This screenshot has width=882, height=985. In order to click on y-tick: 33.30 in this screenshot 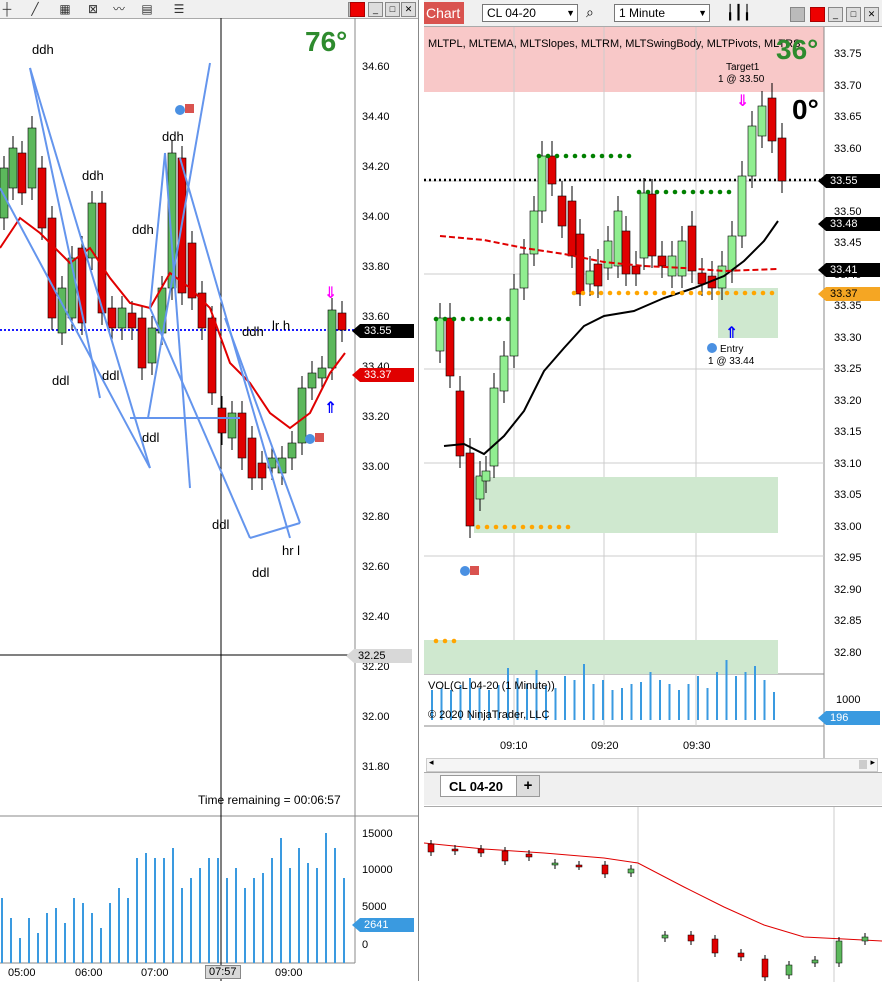, I will do `click(848, 337)`.